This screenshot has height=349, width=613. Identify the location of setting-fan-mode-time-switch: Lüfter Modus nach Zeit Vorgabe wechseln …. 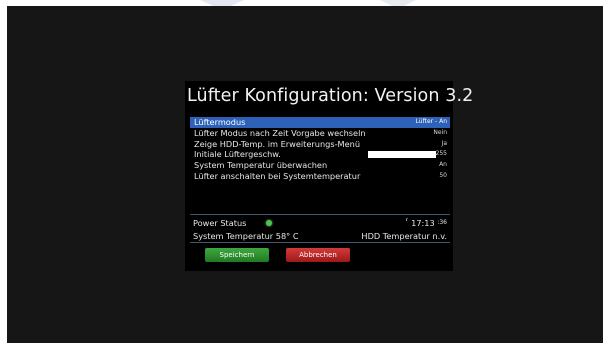
(320, 133).